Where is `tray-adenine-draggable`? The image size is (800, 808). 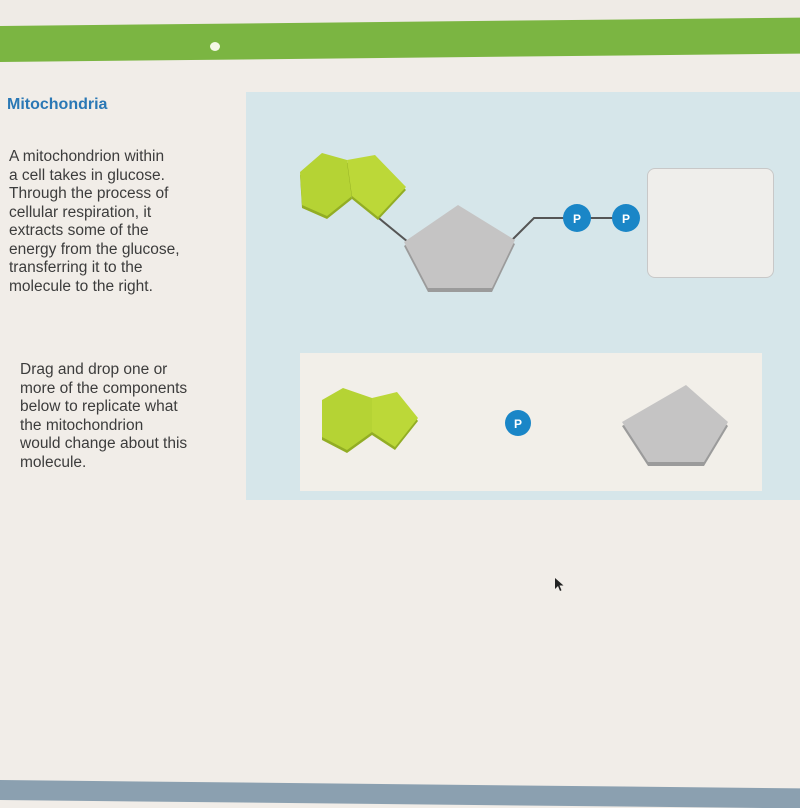
tray-adenine-draggable is located at coordinates (370, 420).